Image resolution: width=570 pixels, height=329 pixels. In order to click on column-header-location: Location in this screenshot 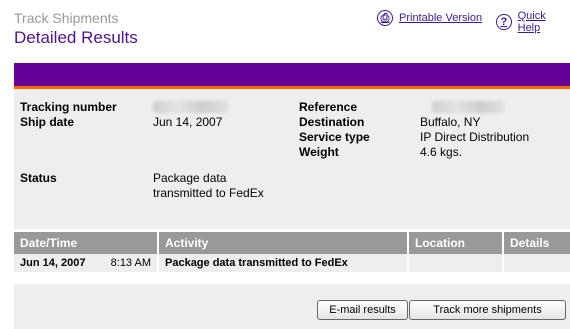, I will do `click(456, 243)`.